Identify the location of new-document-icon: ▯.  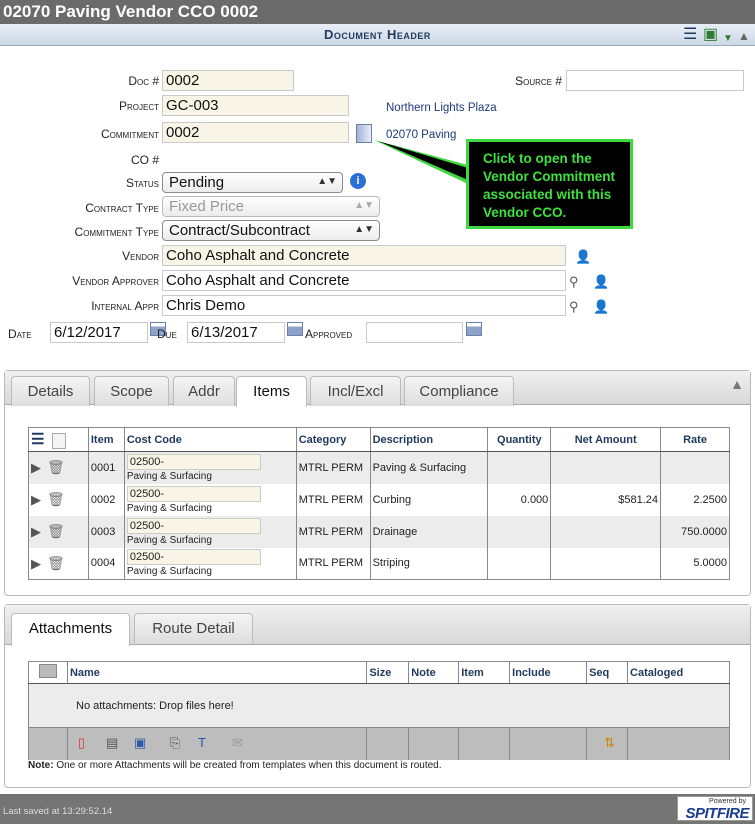
(81, 743).